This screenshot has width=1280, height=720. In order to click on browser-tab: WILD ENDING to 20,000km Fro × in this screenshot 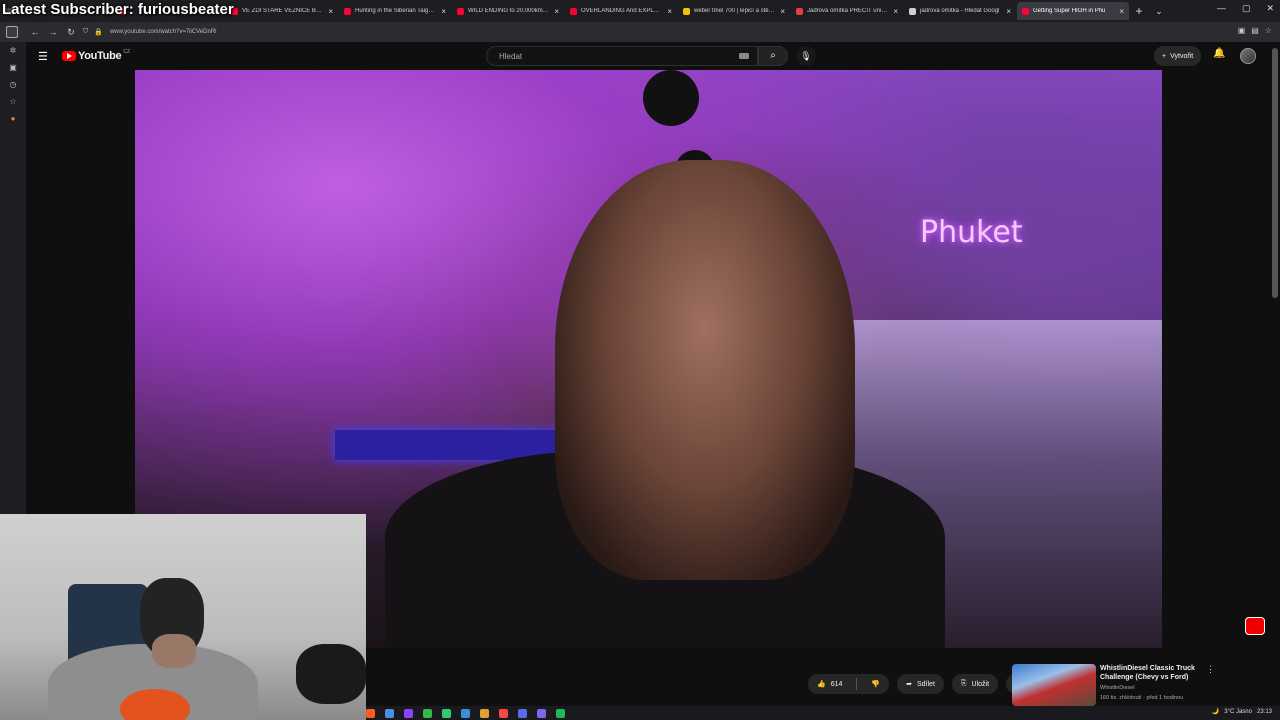, I will do `click(508, 11)`.